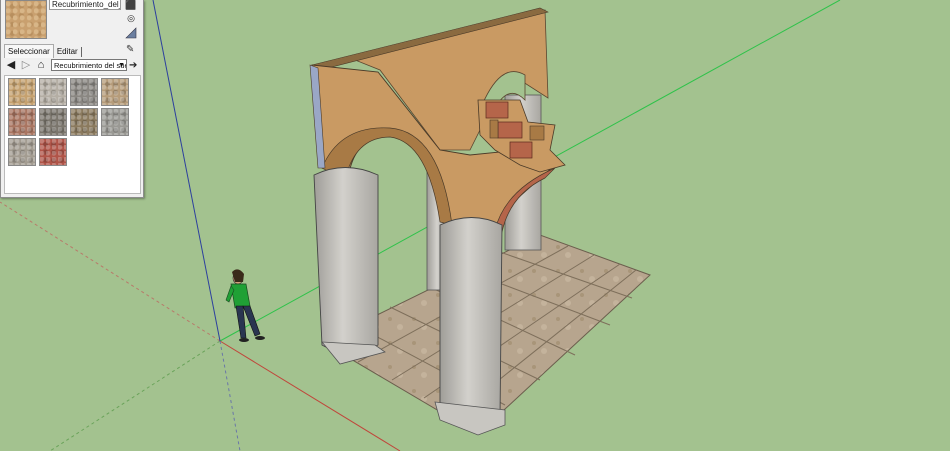 The width and height of the screenshot is (950, 451). I want to click on collection-nav-row: ◀ ▷ ⌂ Recubrimiento del suelo ▼ ➔, so click(72, 66).